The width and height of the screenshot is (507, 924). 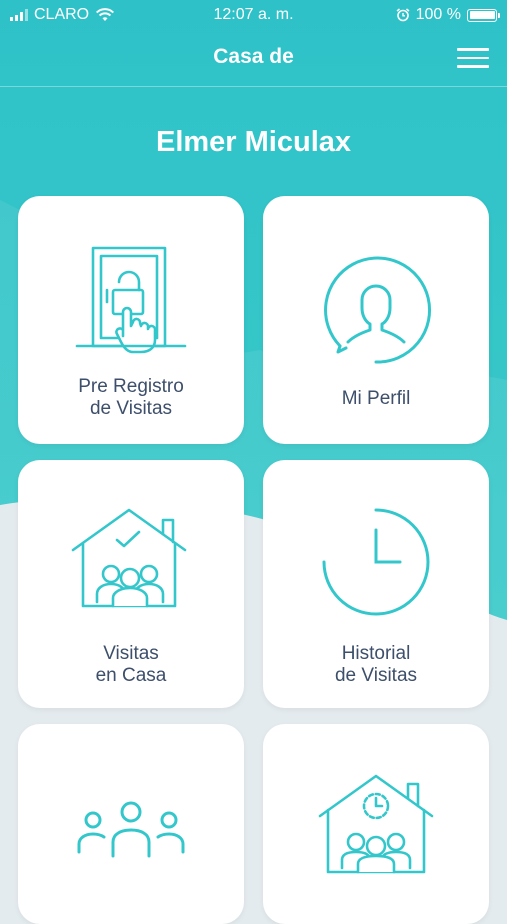 I want to click on page-title: Casa de, so click(x=253, y=56).